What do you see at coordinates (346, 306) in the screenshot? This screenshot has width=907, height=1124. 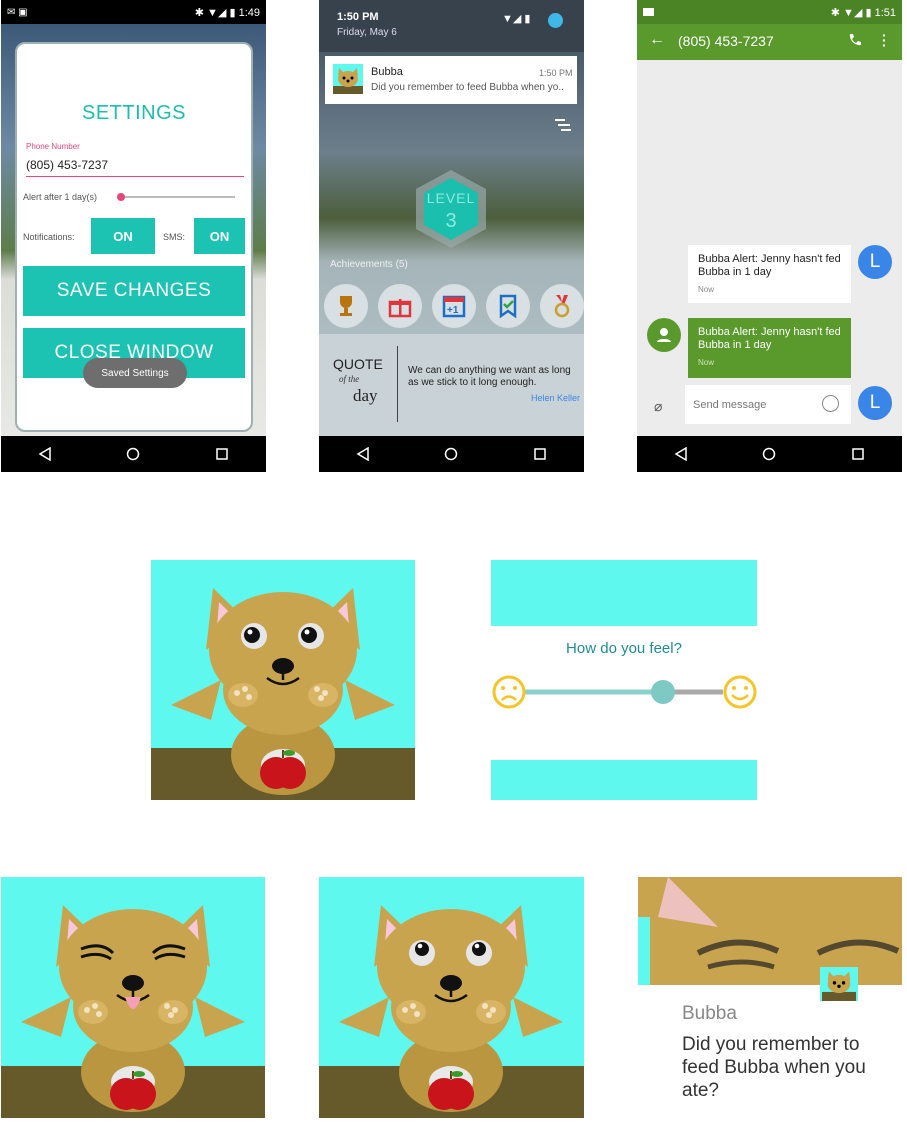 I see `trophy-icon` at bounding box center [346, 306].